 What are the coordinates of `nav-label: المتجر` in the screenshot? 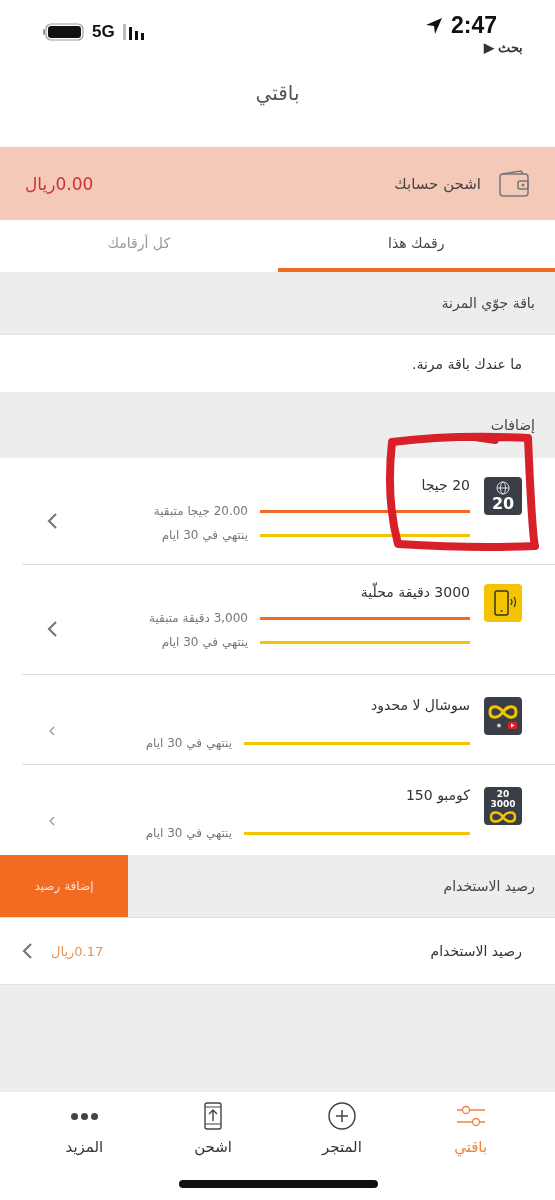 It's located at (341, 1147).